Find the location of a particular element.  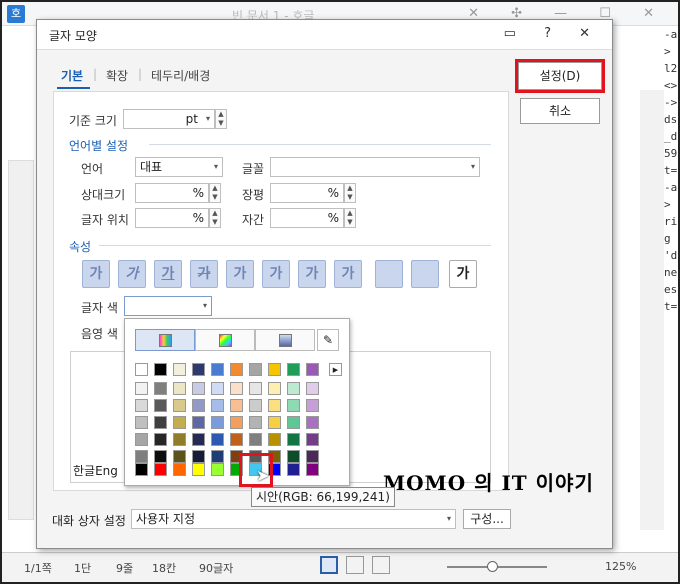

tab-border-background: 테두리/배경 is located at coordinates (180, 75).